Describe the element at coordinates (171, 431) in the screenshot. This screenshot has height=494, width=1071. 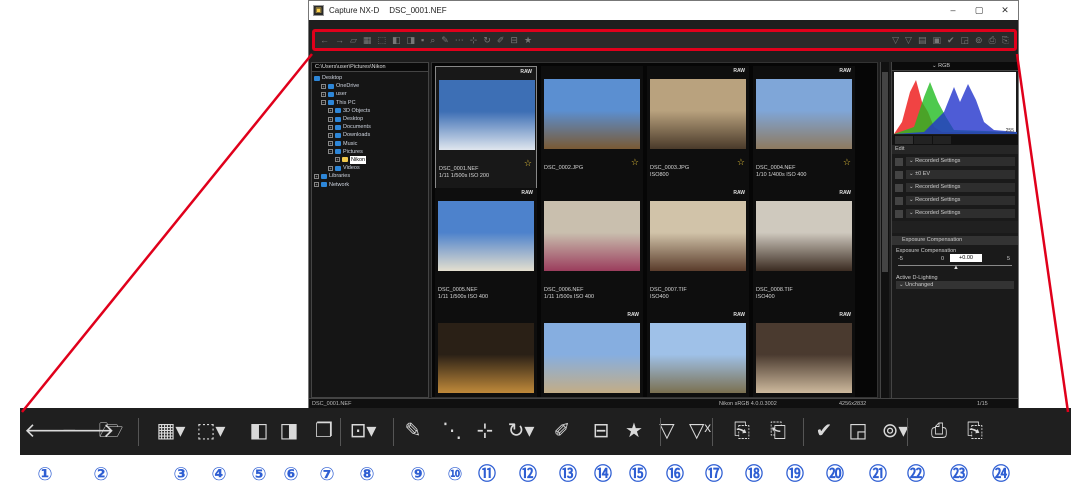
I see `thumbnail-grid-icon: ▦▾` at that location.